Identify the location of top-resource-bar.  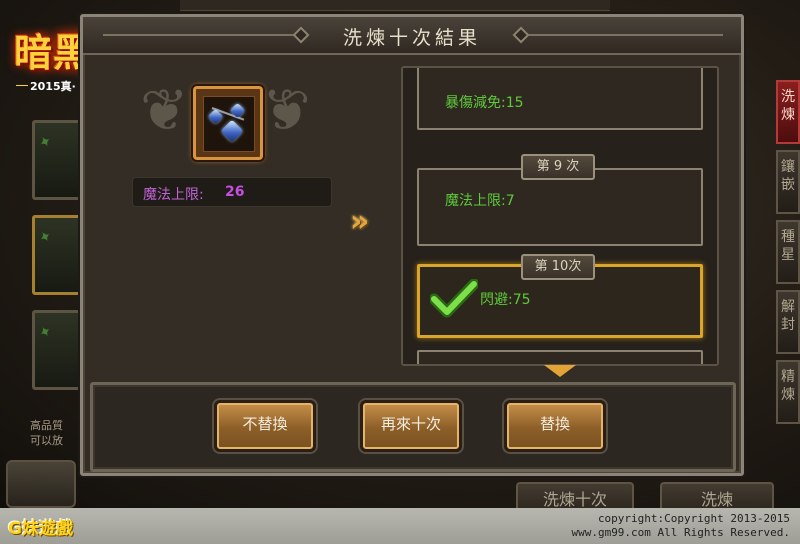
(395, 5).